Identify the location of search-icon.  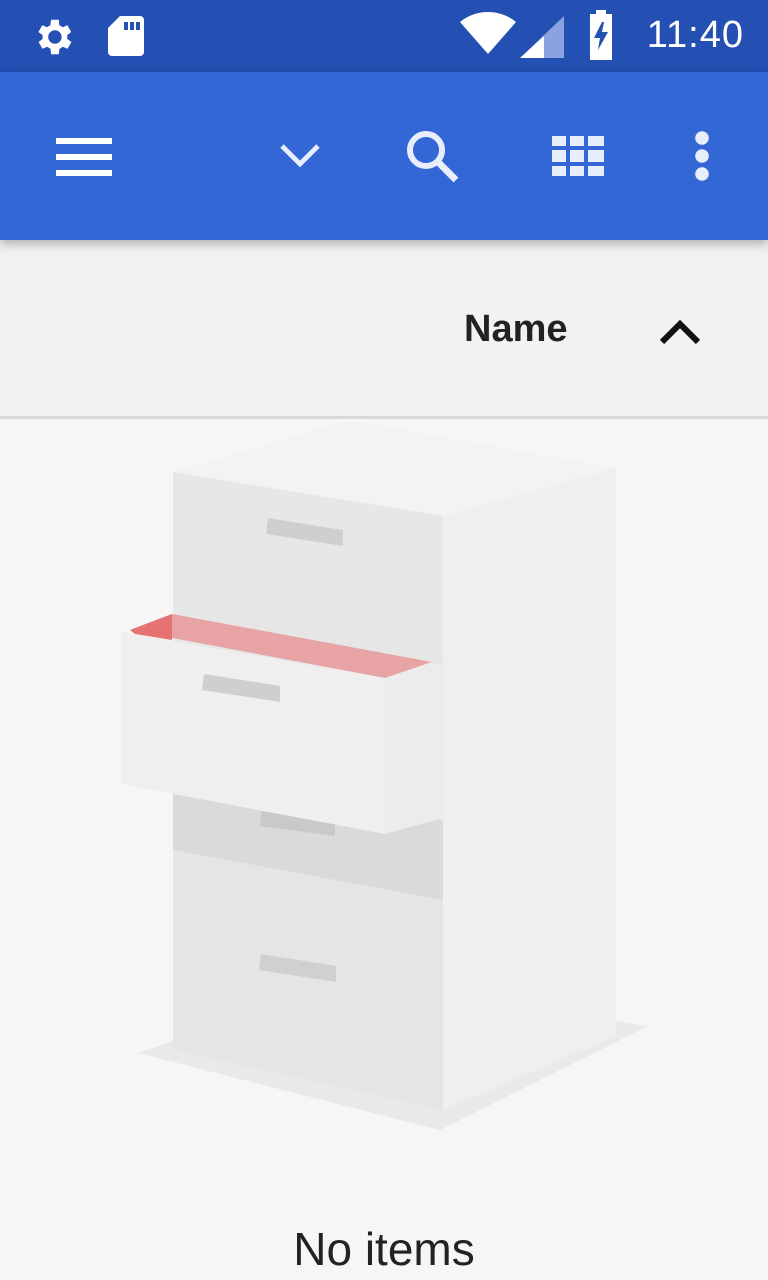
(432, 156).